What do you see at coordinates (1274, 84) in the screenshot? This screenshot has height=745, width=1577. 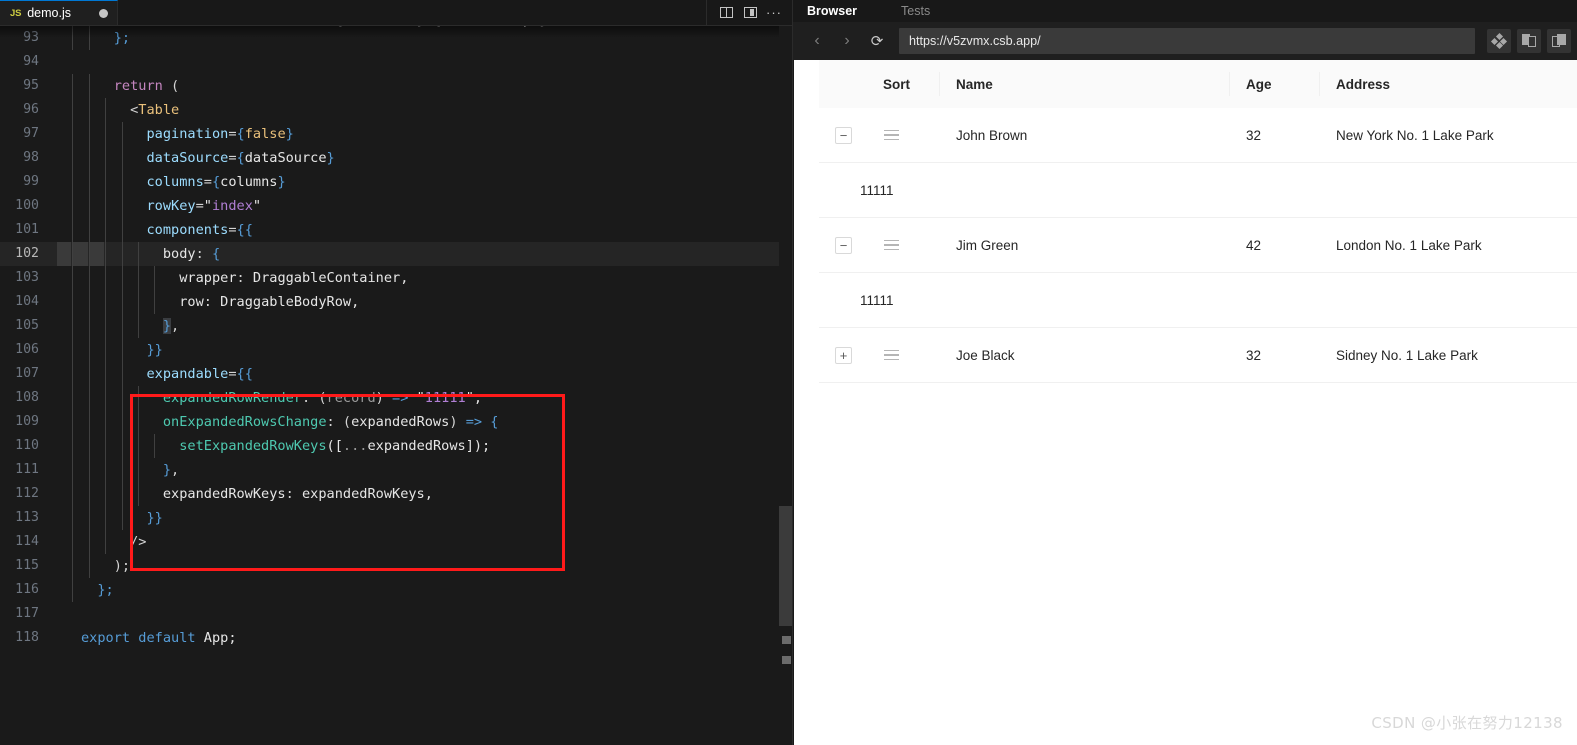 I see `th-age: Age` at bounding box center [1274, 84].